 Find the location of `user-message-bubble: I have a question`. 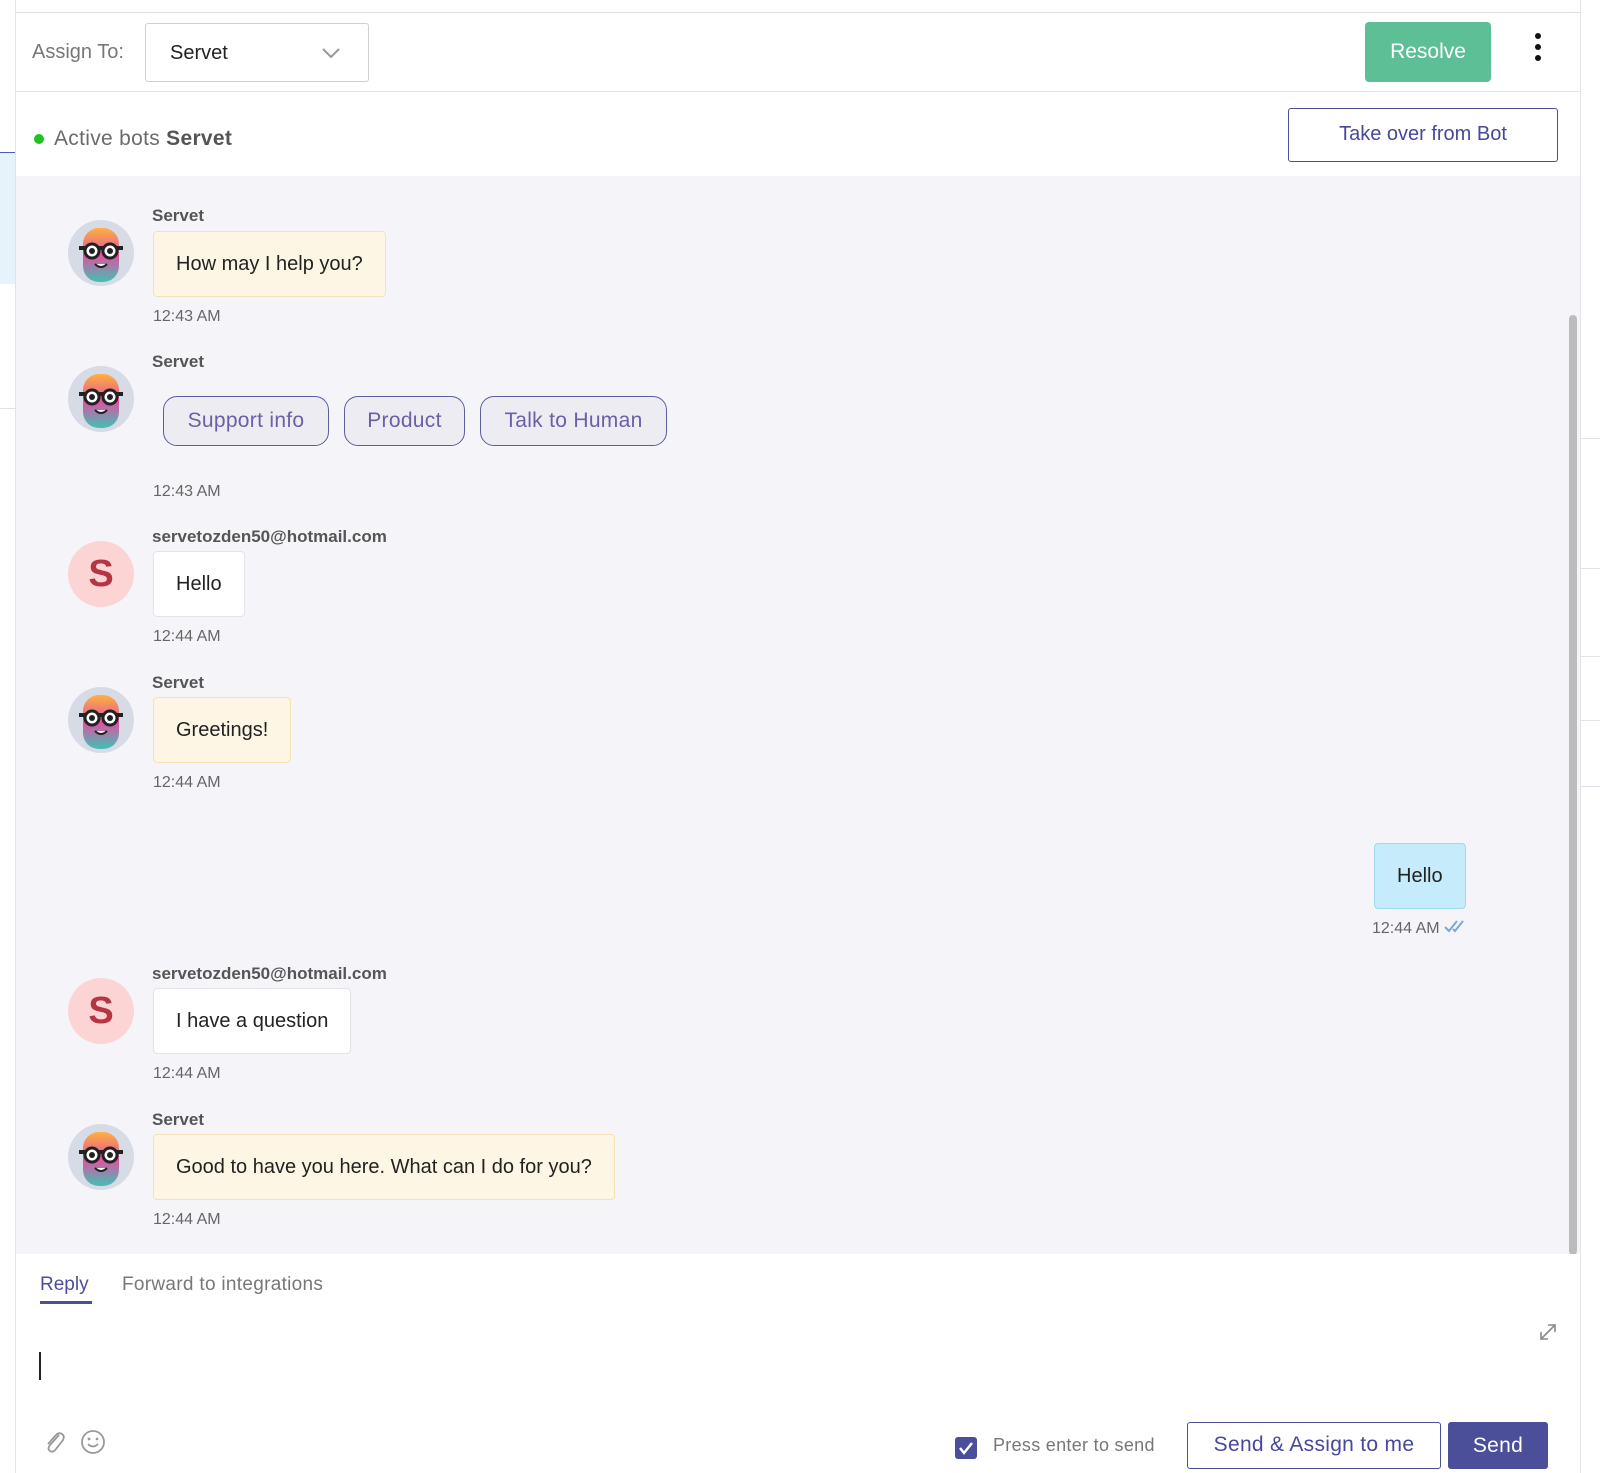

user-message-bubble: I have a question is located at coordinates (252, 1021).